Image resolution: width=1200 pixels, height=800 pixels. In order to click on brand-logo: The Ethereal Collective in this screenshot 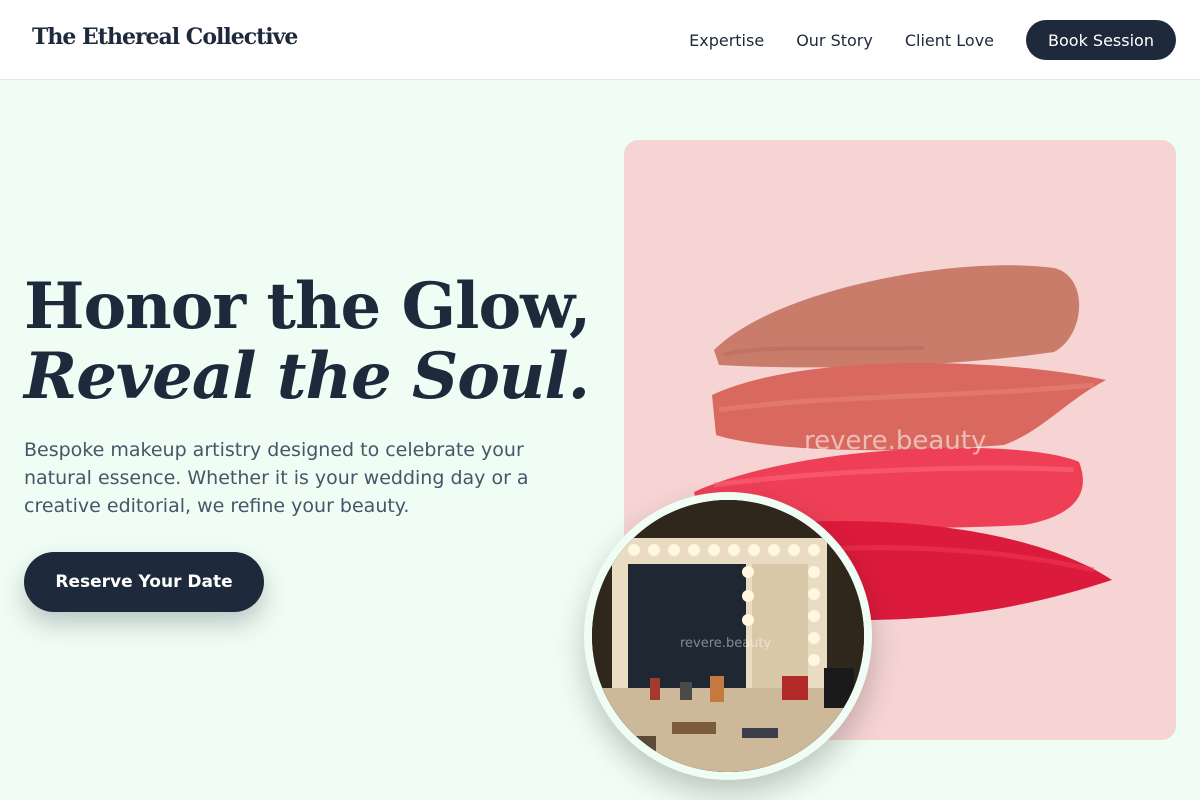, I will do `click(165, 37)`.